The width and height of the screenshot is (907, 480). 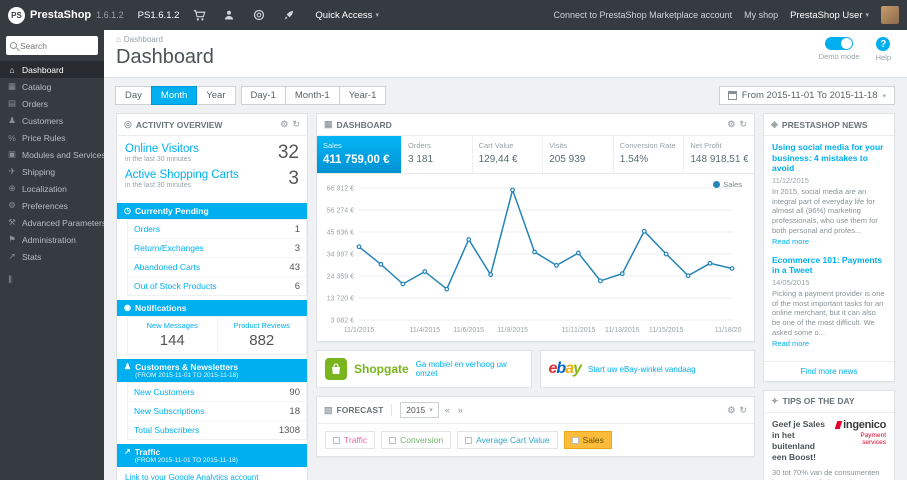 What do you see at coordinates (12, 120) in the screenshot?
I see `customers-icon: ♟` at bounding box center [12, 120].